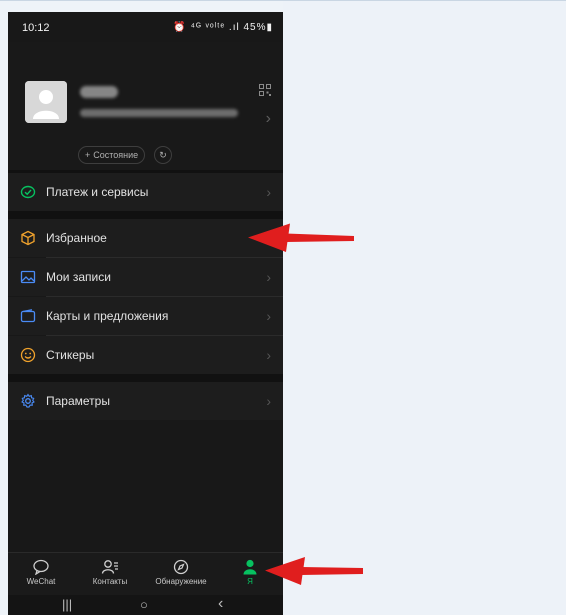 The height and width of the screenshot is (615, 566). What do you see at coordinates (88, 155) in the screenshot?
I see `plus-icon: +` at bounding box center [88, 155].